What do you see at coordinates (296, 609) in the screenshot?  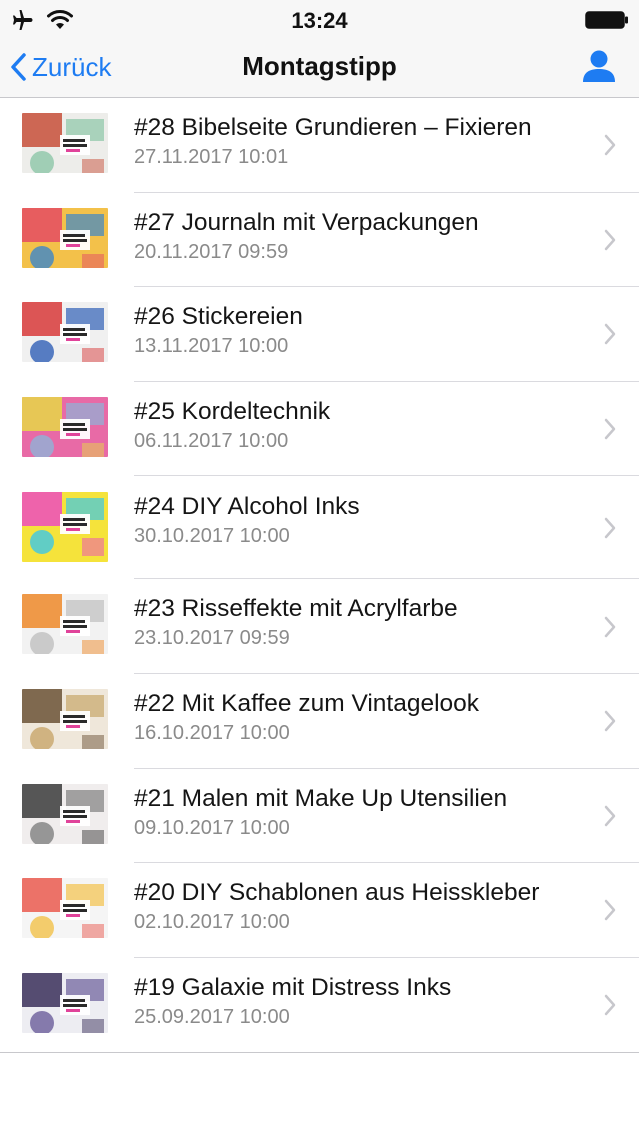 I see `list-item-title: #23 Risseffekte mit Acrylfarbe` at bounding box center [296, 609].